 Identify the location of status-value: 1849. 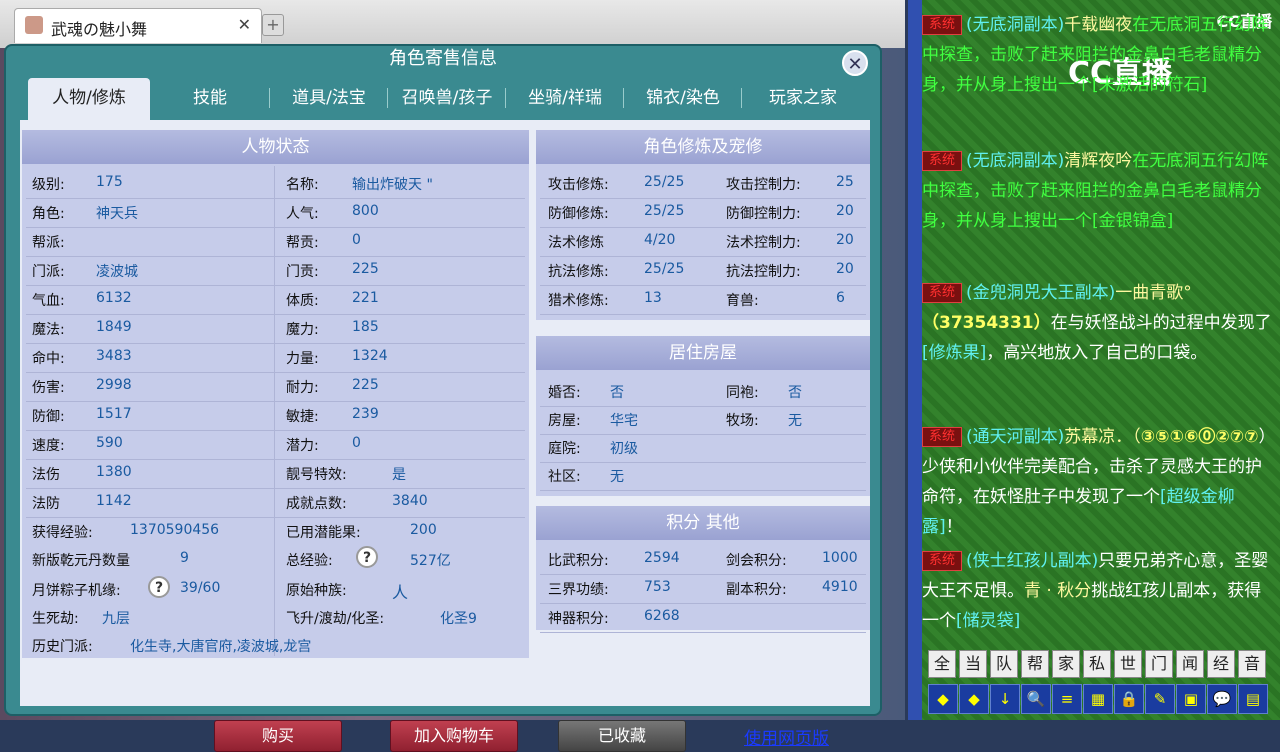
(114, 327).